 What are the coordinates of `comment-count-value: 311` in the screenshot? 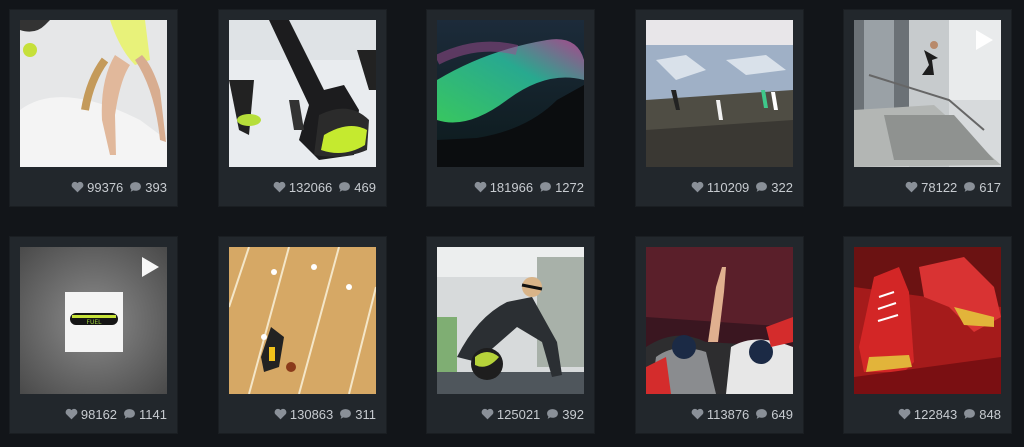 It's located at (365, 414).